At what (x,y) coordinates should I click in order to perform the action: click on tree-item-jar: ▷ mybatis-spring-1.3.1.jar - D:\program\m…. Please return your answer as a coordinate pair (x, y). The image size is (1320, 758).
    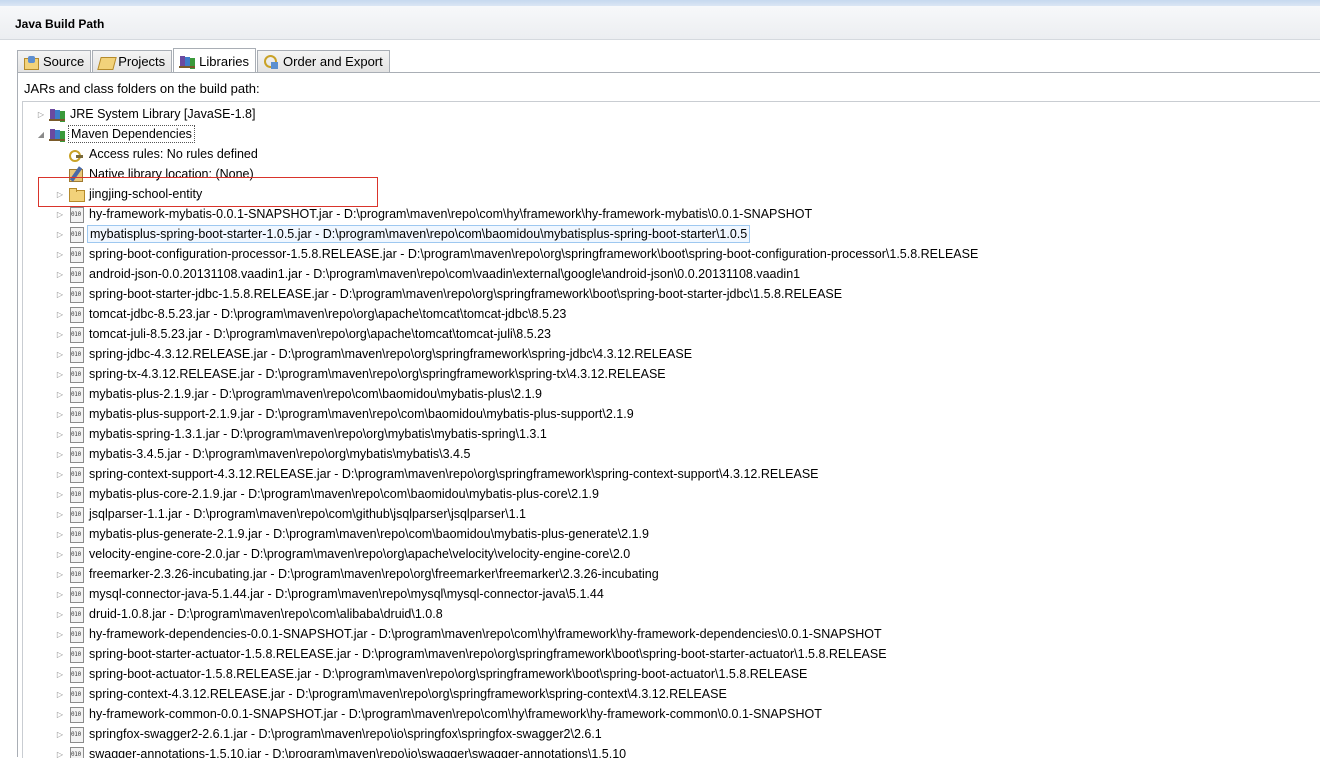
    Looking at the image, I should click on (301, 434).